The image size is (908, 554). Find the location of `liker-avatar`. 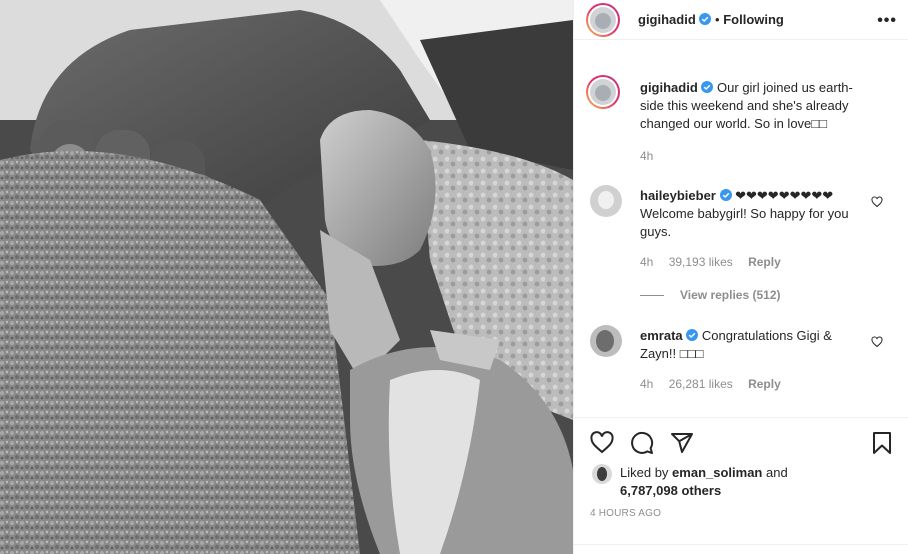

liker-avatar is located at coordinates (602, 474).